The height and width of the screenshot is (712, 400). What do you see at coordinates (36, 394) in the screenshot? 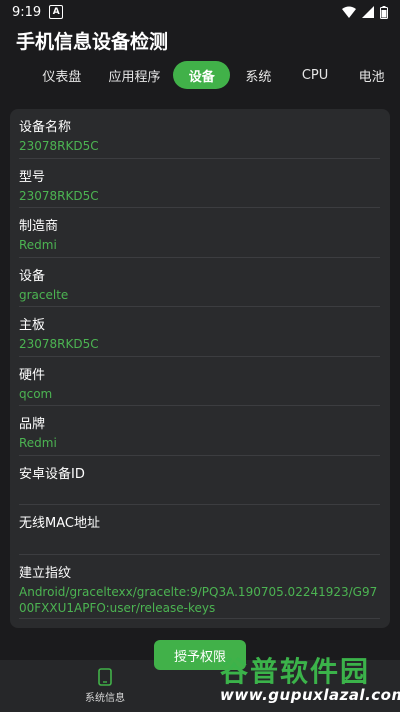
I see `info-value: qcom` at bounding box center [36, 394].